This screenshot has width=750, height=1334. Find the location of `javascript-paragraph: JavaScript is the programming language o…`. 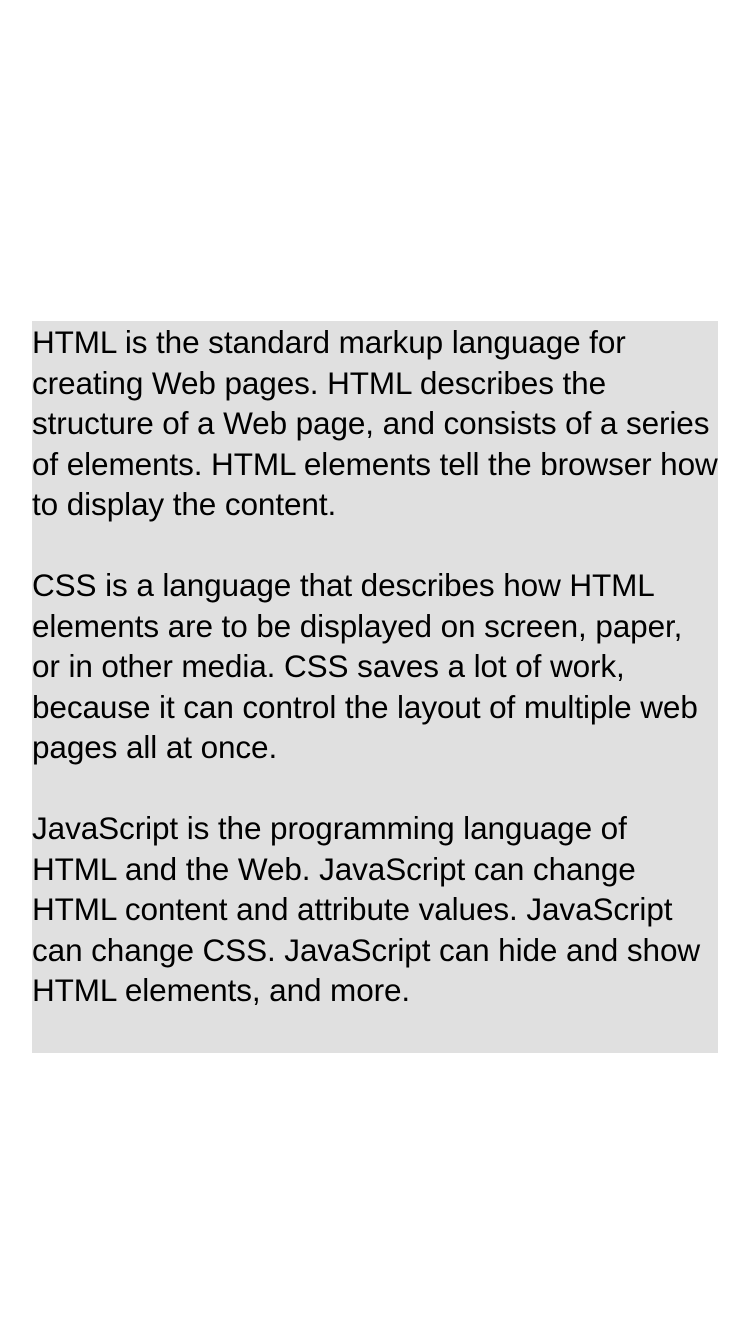

javascript-paragraph: JavaScript is the programming language o… is located at coordinates (366, 909).